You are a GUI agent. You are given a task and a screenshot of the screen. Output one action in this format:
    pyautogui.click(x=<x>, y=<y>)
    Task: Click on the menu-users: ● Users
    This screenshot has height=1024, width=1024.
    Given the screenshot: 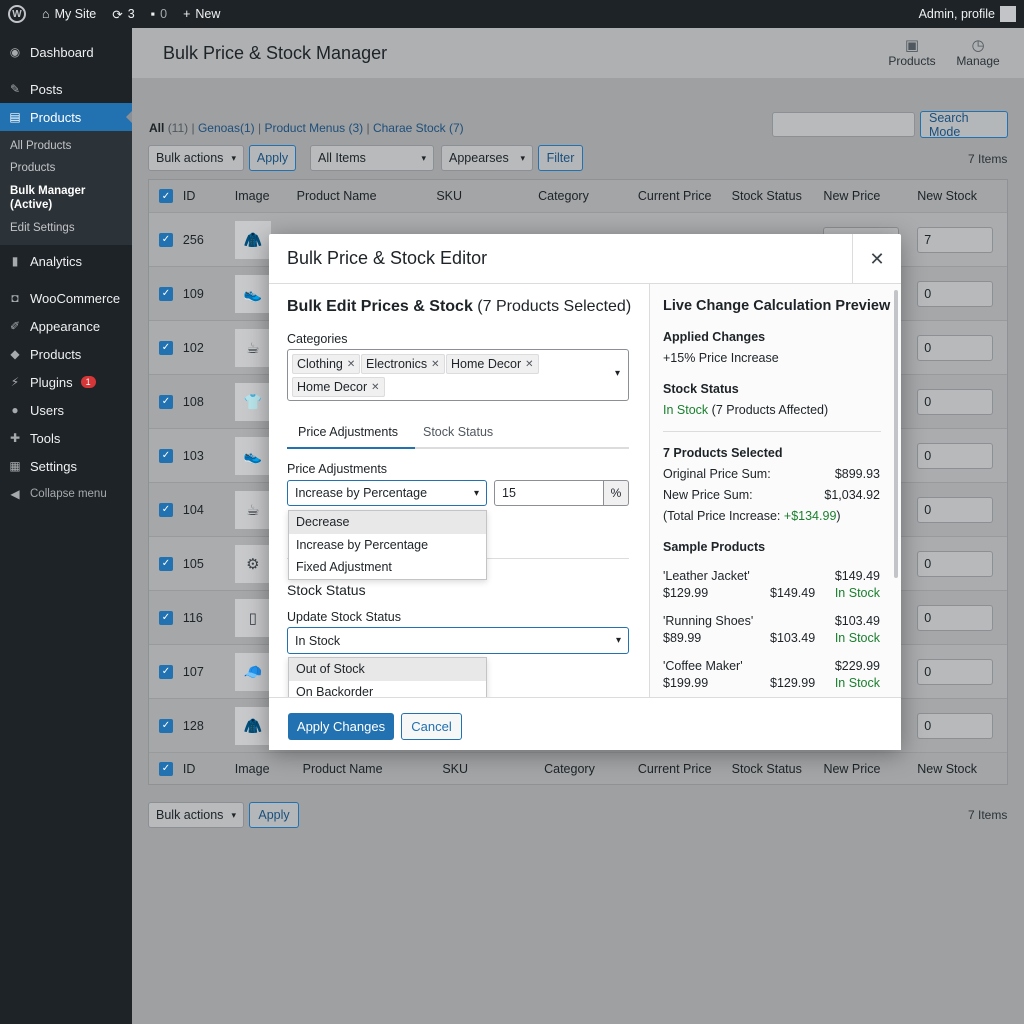 What is the action you would take?
    pyautogui.click(x=66, y=410)
    